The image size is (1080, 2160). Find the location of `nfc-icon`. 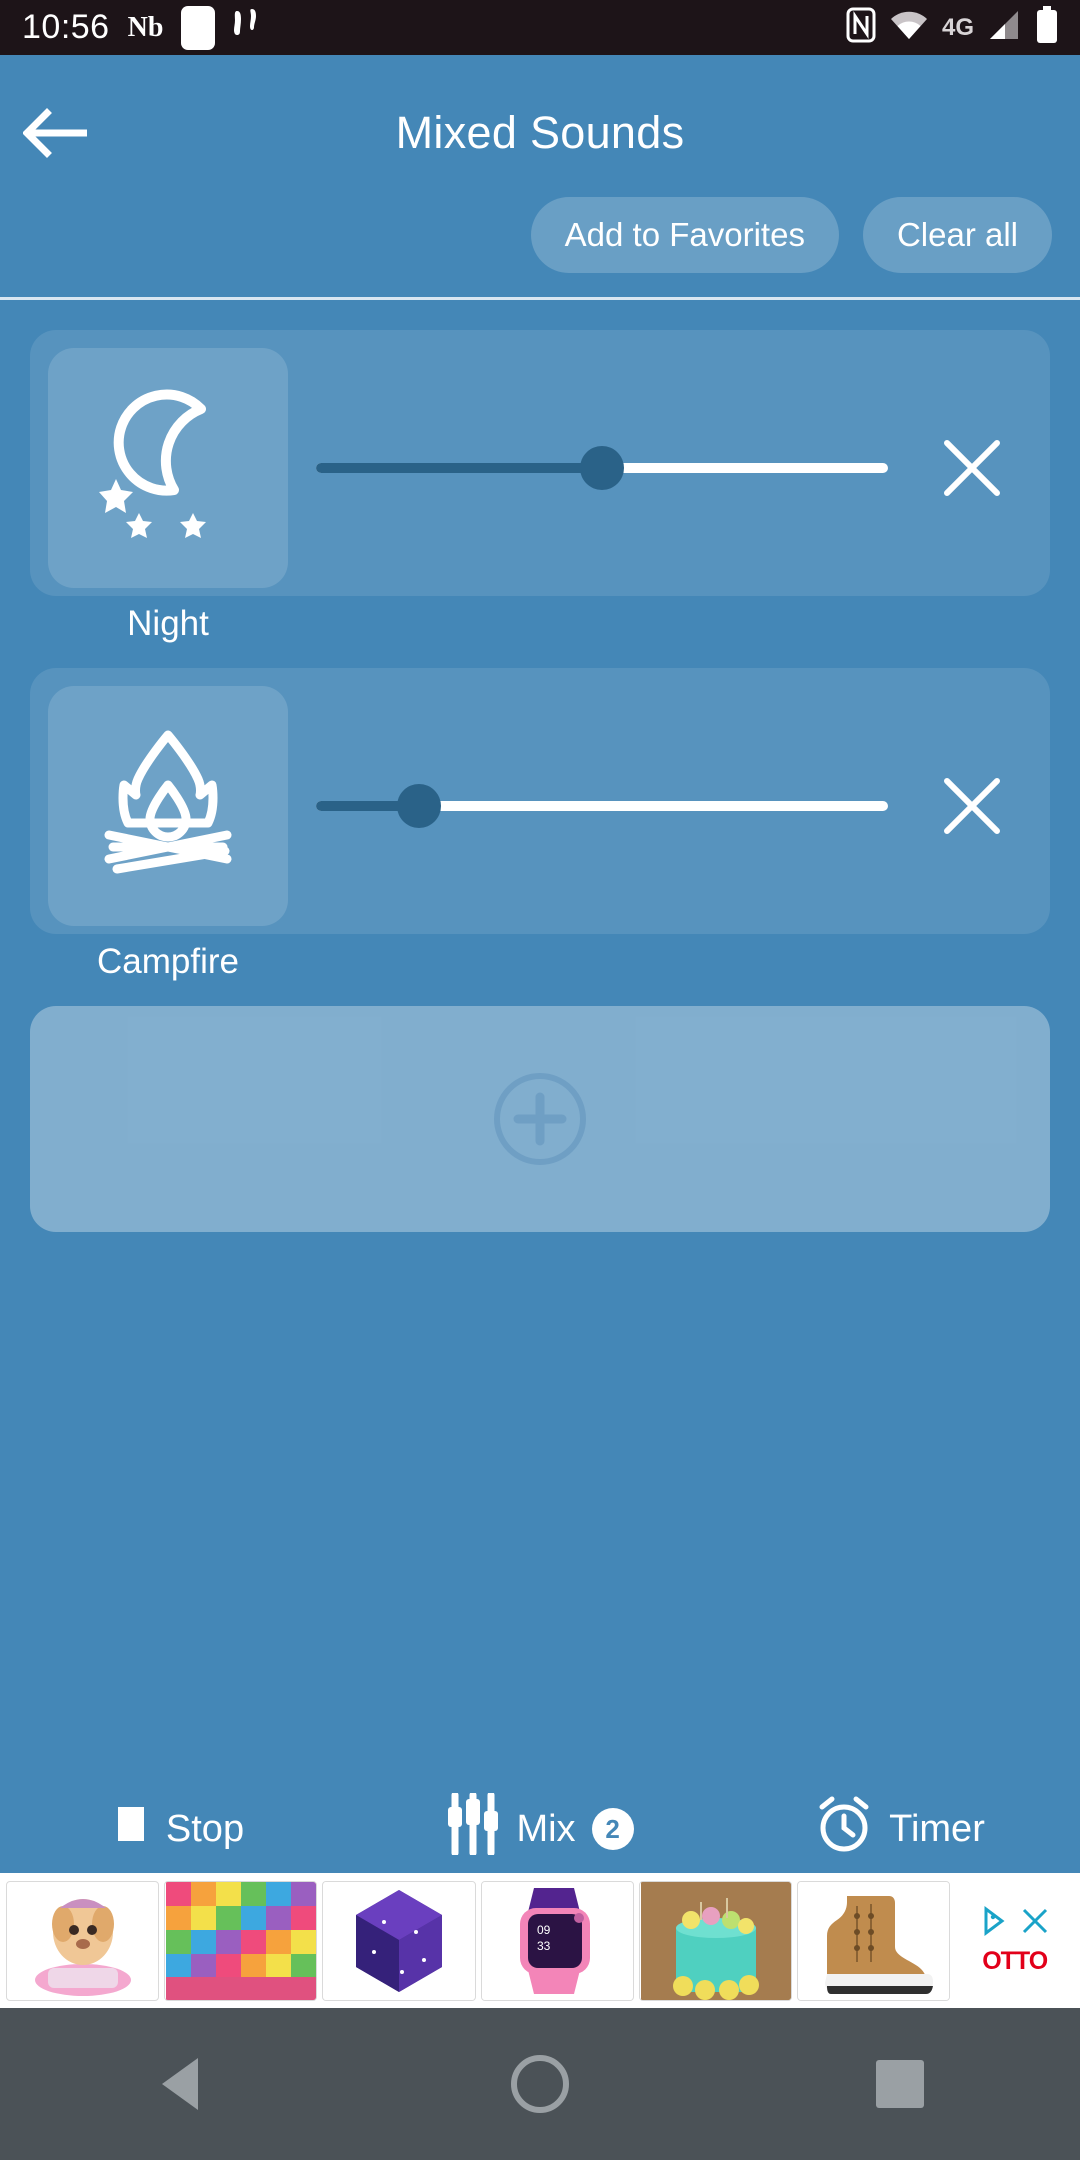

nfc-icon is located at coordinates (861, 27).